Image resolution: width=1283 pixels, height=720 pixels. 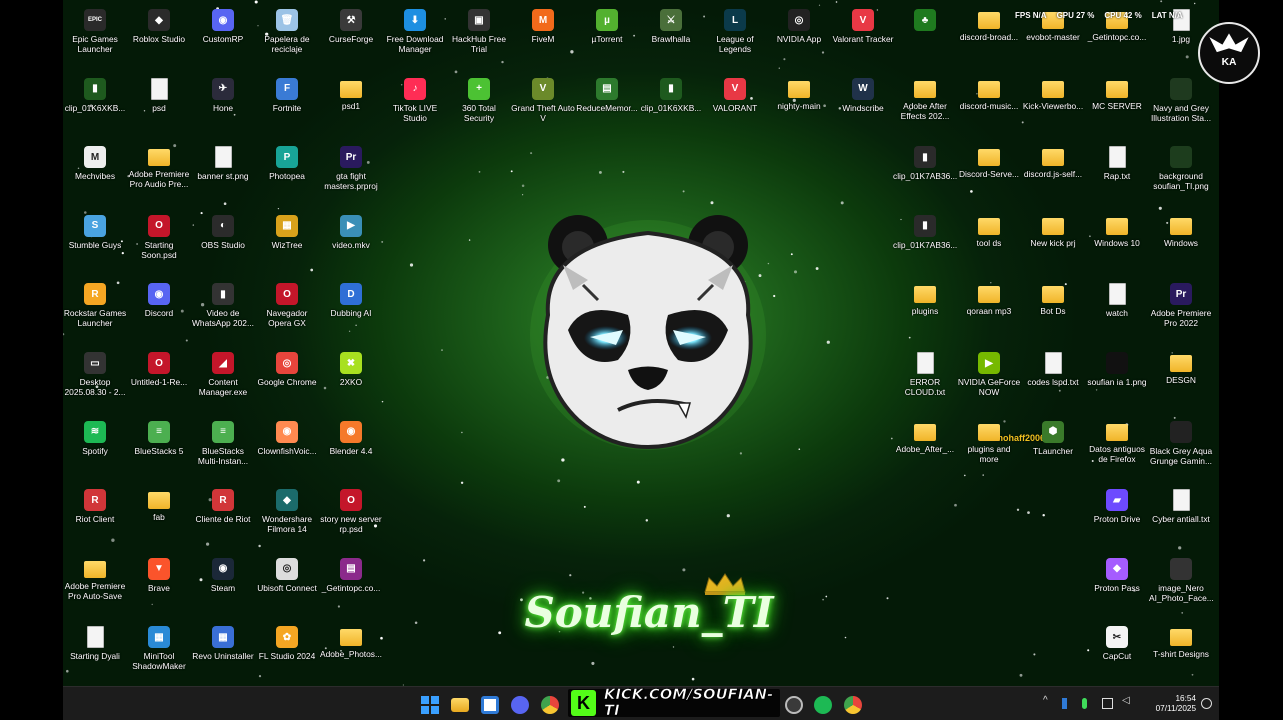 What do you see at coordinates (1181, 653) in the screenshot?
I see `desktop-icon: T-shirt Designs` at bounding box center [1181, 653].